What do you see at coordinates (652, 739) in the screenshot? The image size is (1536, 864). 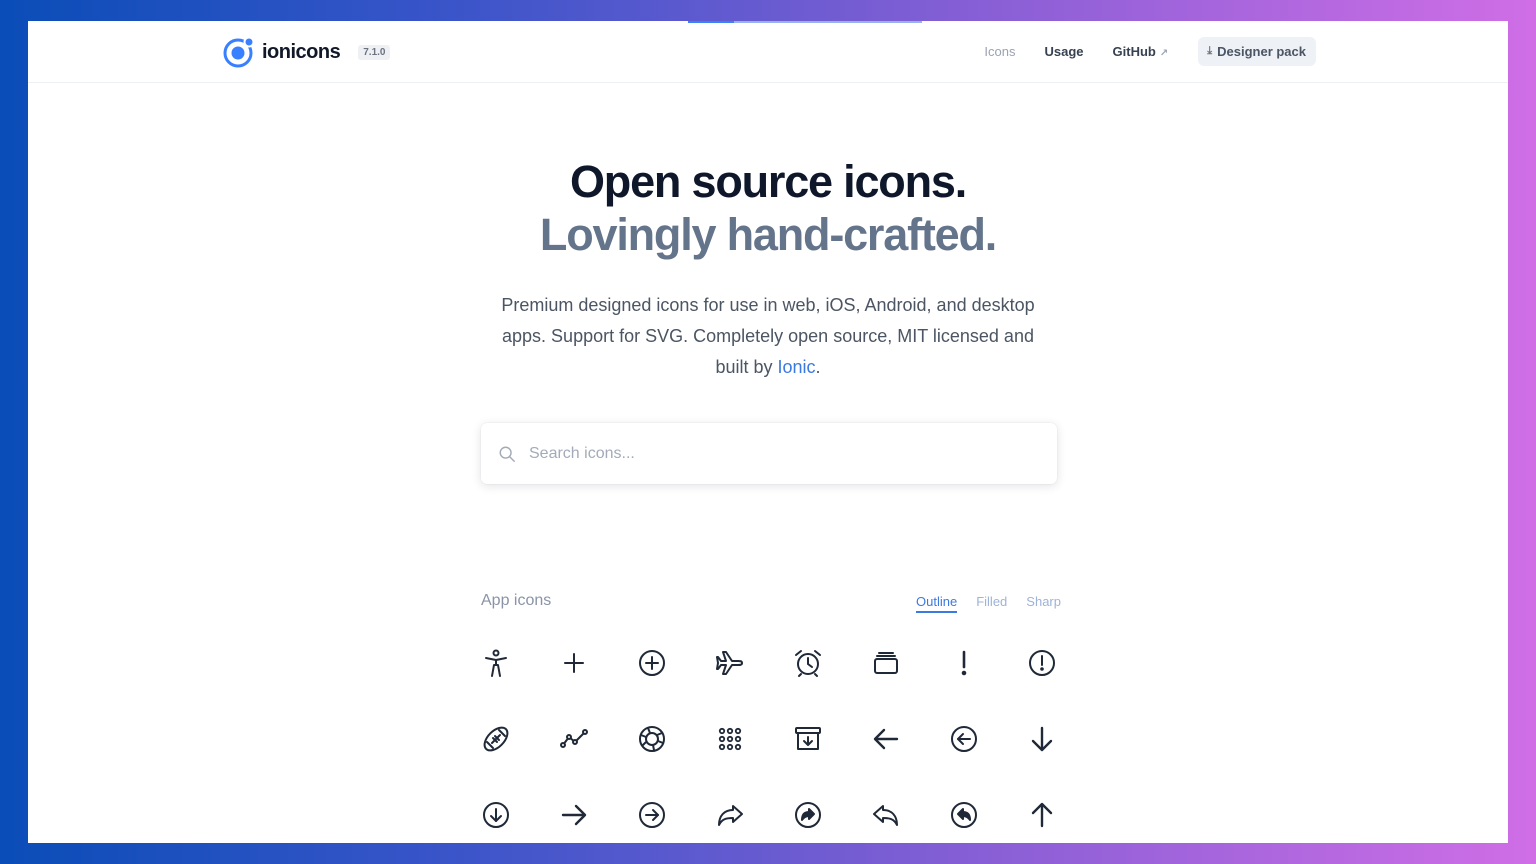 I see `aperture-outline-icon` at bounding box center [652, 739].